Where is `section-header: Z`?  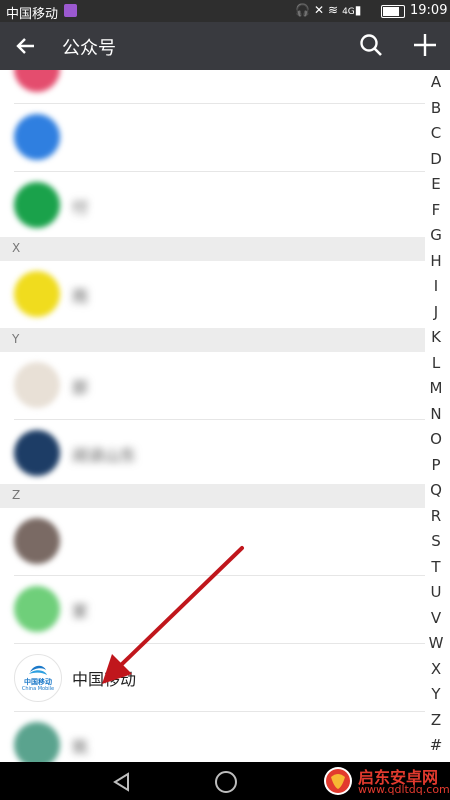 section-header: Z is located at coordinates (212, 496).